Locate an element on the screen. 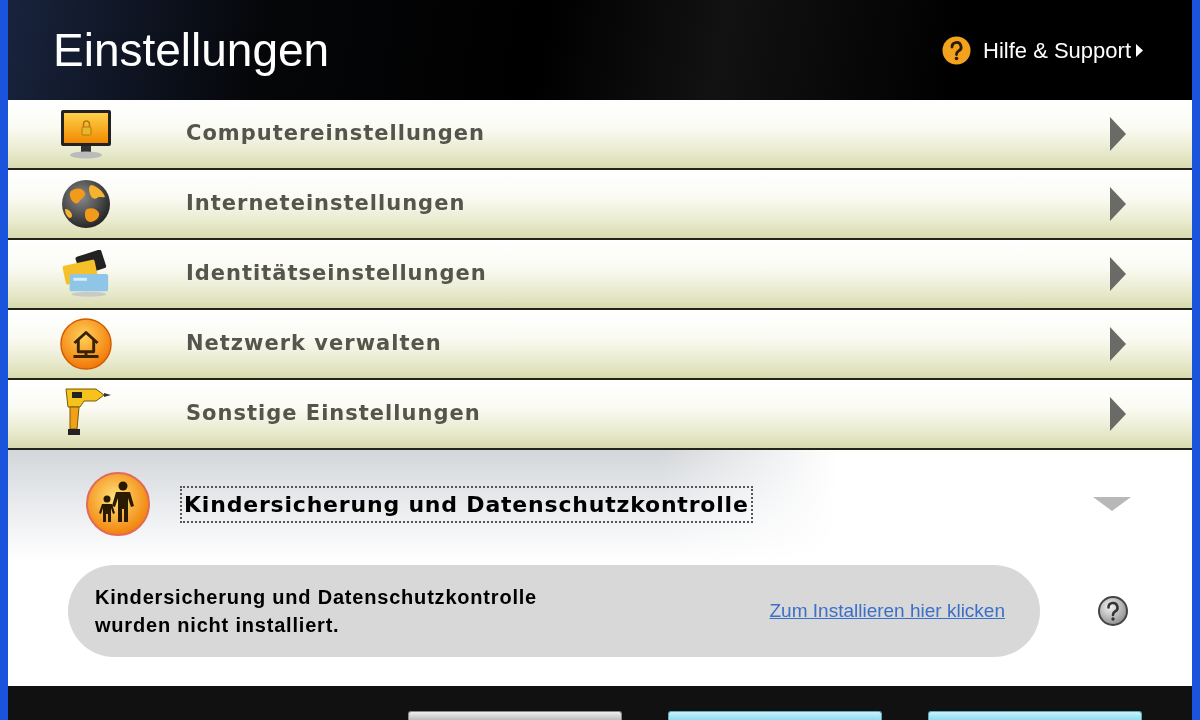  triangle-right-icon is located at coordinates (1139, 50).